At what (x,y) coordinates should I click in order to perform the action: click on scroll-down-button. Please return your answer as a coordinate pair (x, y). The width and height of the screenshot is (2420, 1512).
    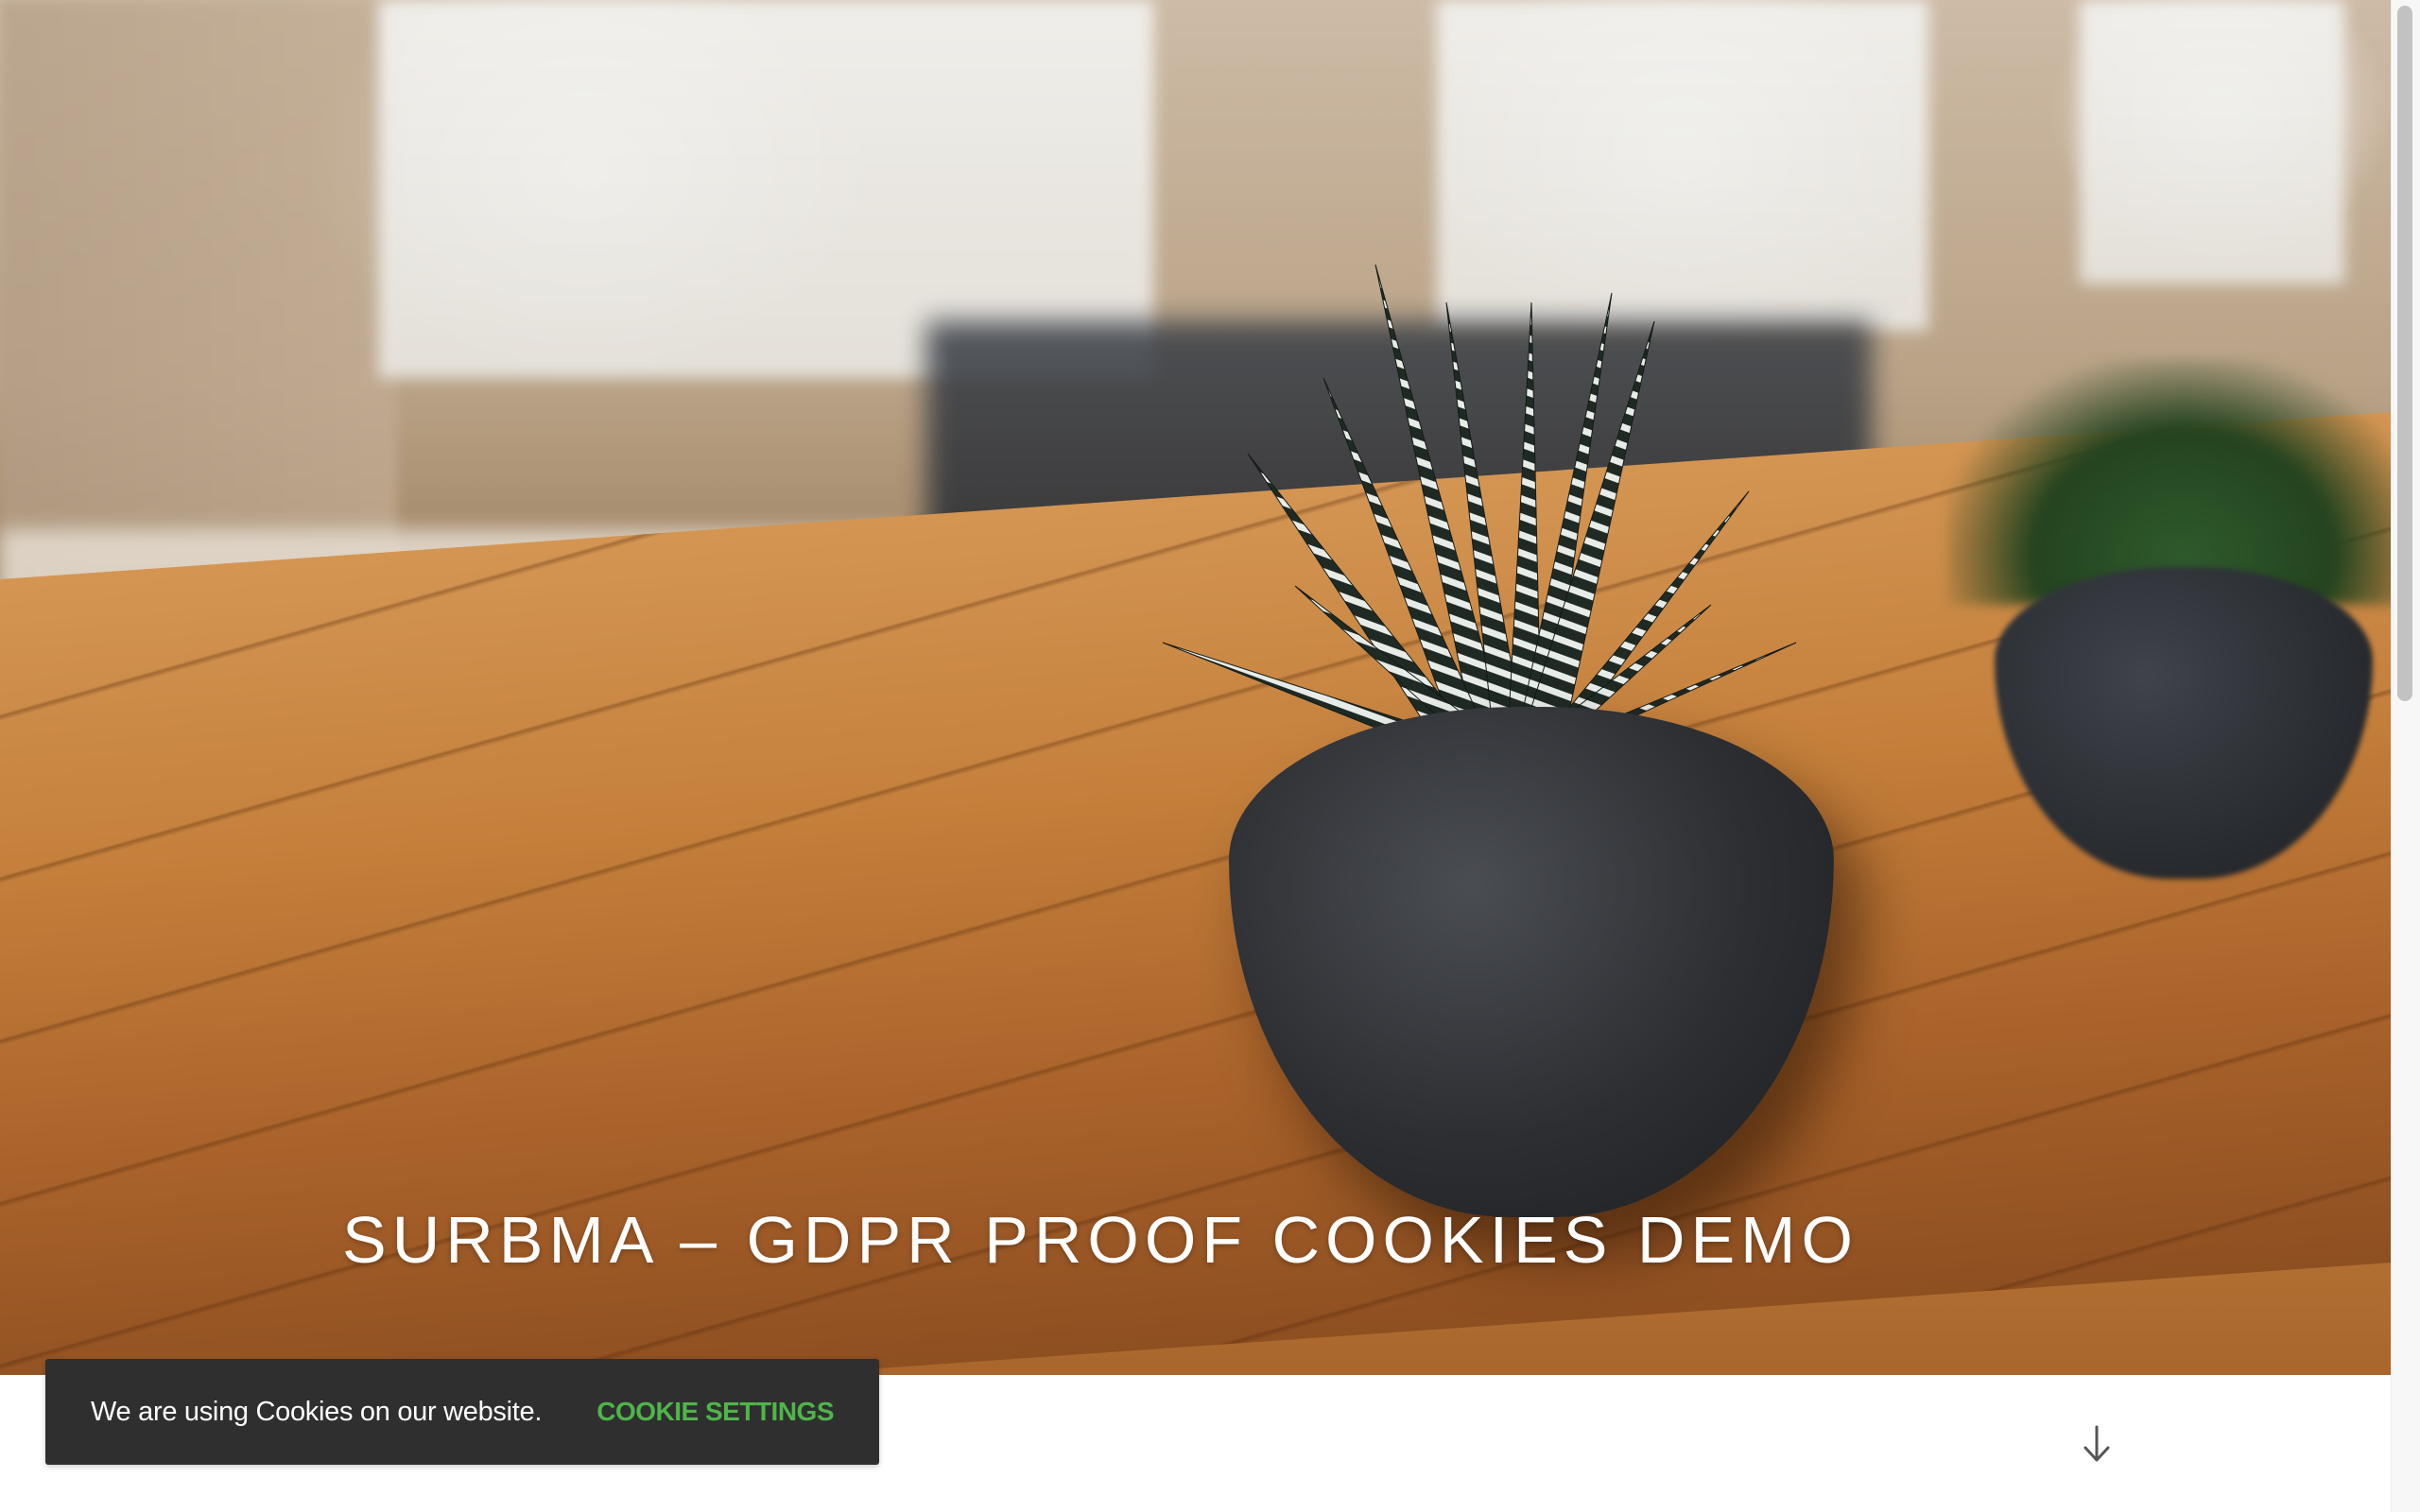
    Looking at the image, I should click on (2097, 1444).